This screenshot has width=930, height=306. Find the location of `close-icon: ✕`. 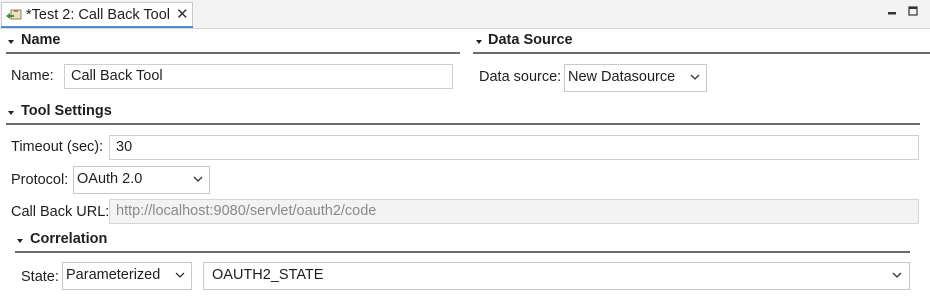

close-icon: ✕ is located at coordinates (182, 15).